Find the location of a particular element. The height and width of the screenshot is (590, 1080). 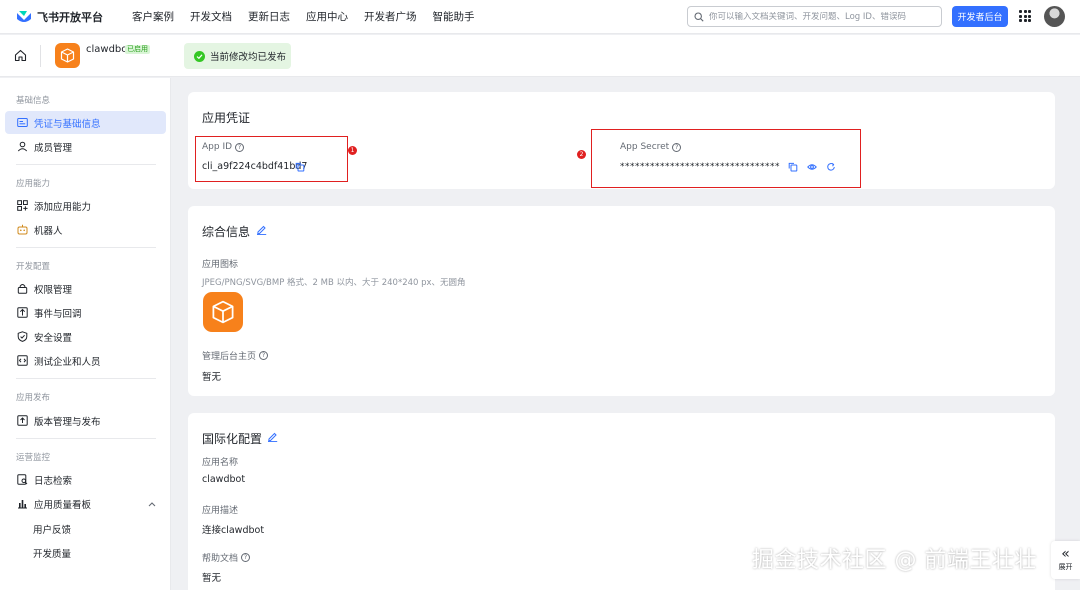

search-box is located at coordinates (814, 16).